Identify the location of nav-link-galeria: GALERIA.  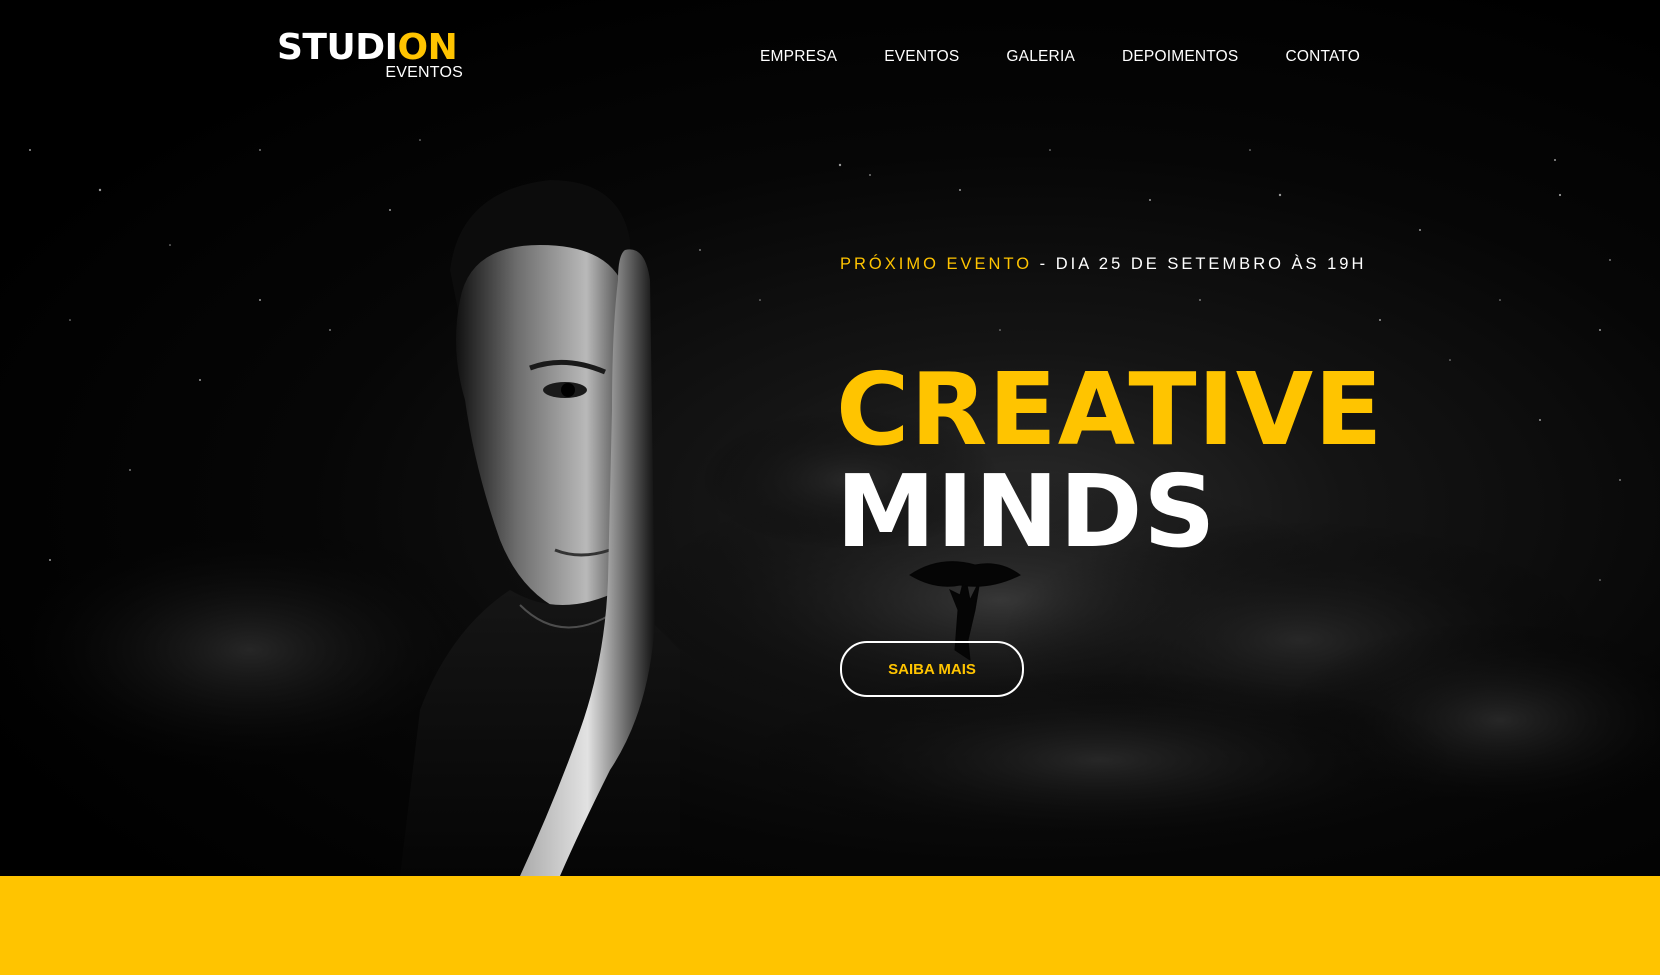
(1040, 57).